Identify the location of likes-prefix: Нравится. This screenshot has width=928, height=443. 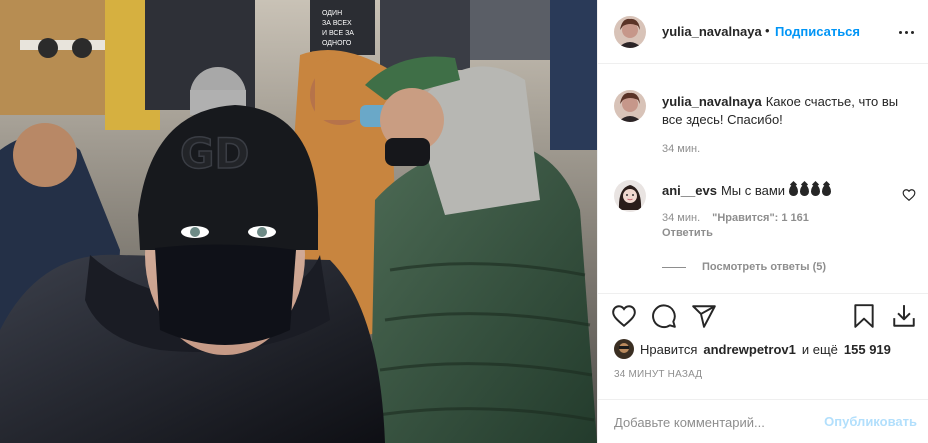
(669, 349).